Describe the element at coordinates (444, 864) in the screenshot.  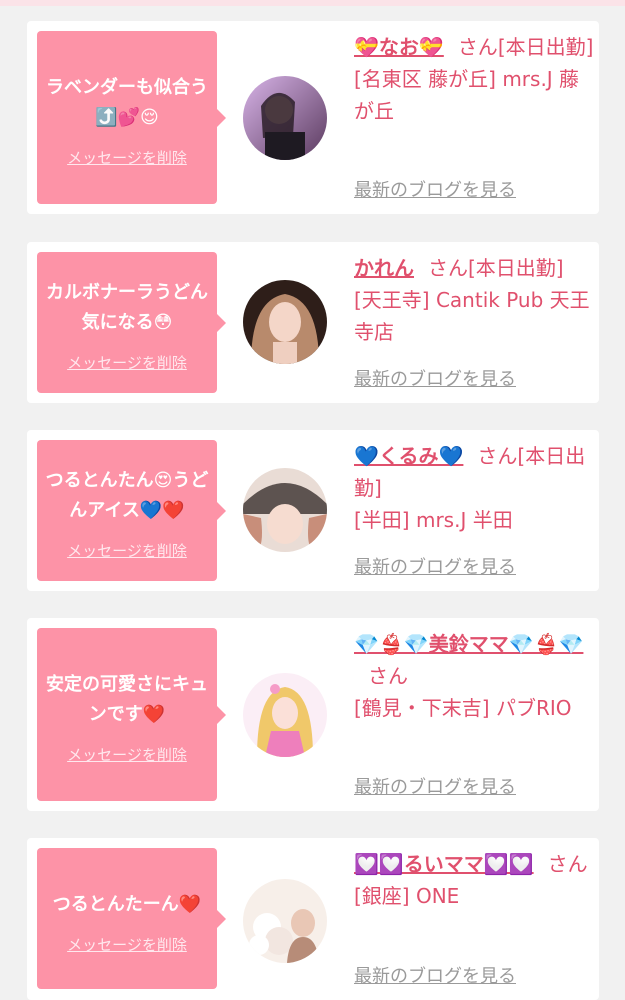
I see `user-name-link: 💟💟るいママ💟💟` at that location.